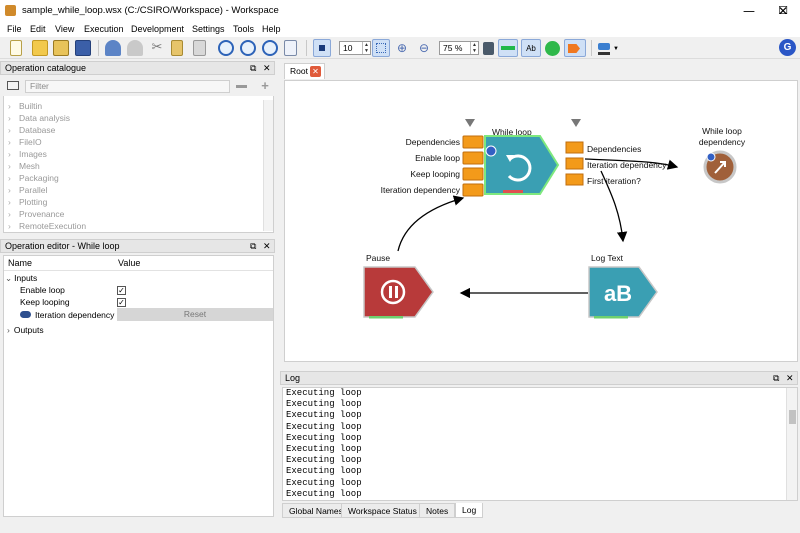  What do you see at coordinates (121, 290) in the screenshot?
I see `enable-loop-checkbox: ✓` at bounding box center [121, 290].